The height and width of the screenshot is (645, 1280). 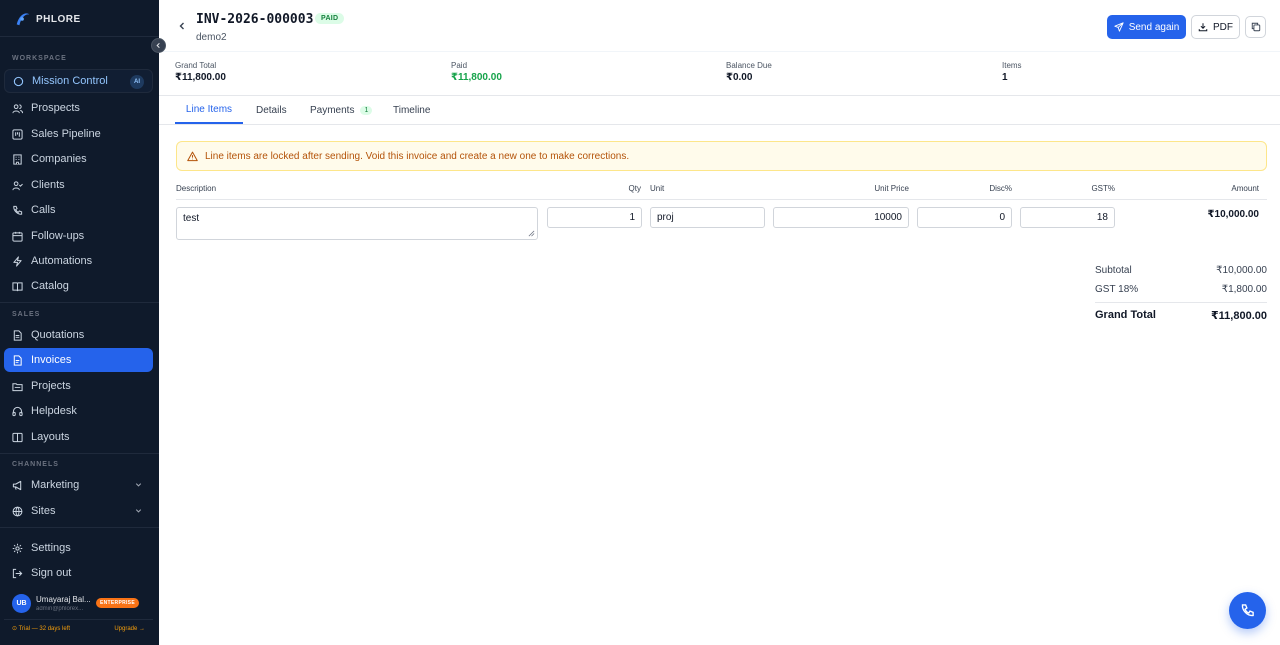 What do you see at coordinates (55, 485) in the screenshot?
I see `sidebar-item-label: Marketing` at bounding box center [55, 485].